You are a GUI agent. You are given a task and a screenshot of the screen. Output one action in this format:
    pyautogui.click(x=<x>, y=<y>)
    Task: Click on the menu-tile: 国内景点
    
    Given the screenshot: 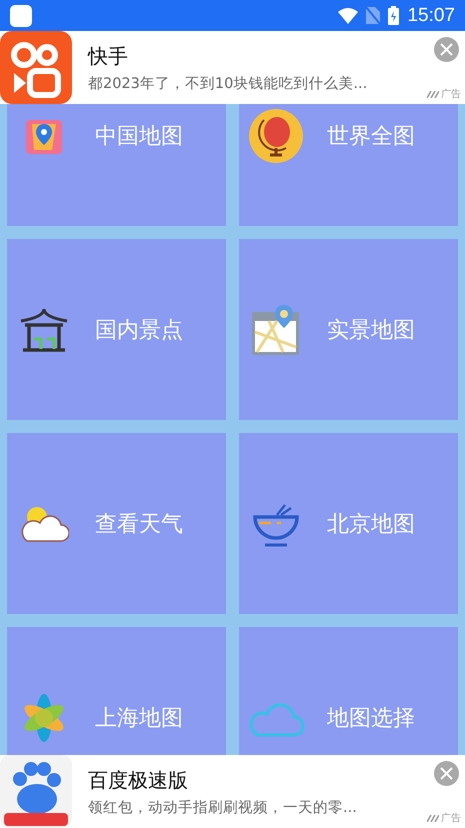 What is the action you would take?
    pyautogui.click(x=116, y=329)
    